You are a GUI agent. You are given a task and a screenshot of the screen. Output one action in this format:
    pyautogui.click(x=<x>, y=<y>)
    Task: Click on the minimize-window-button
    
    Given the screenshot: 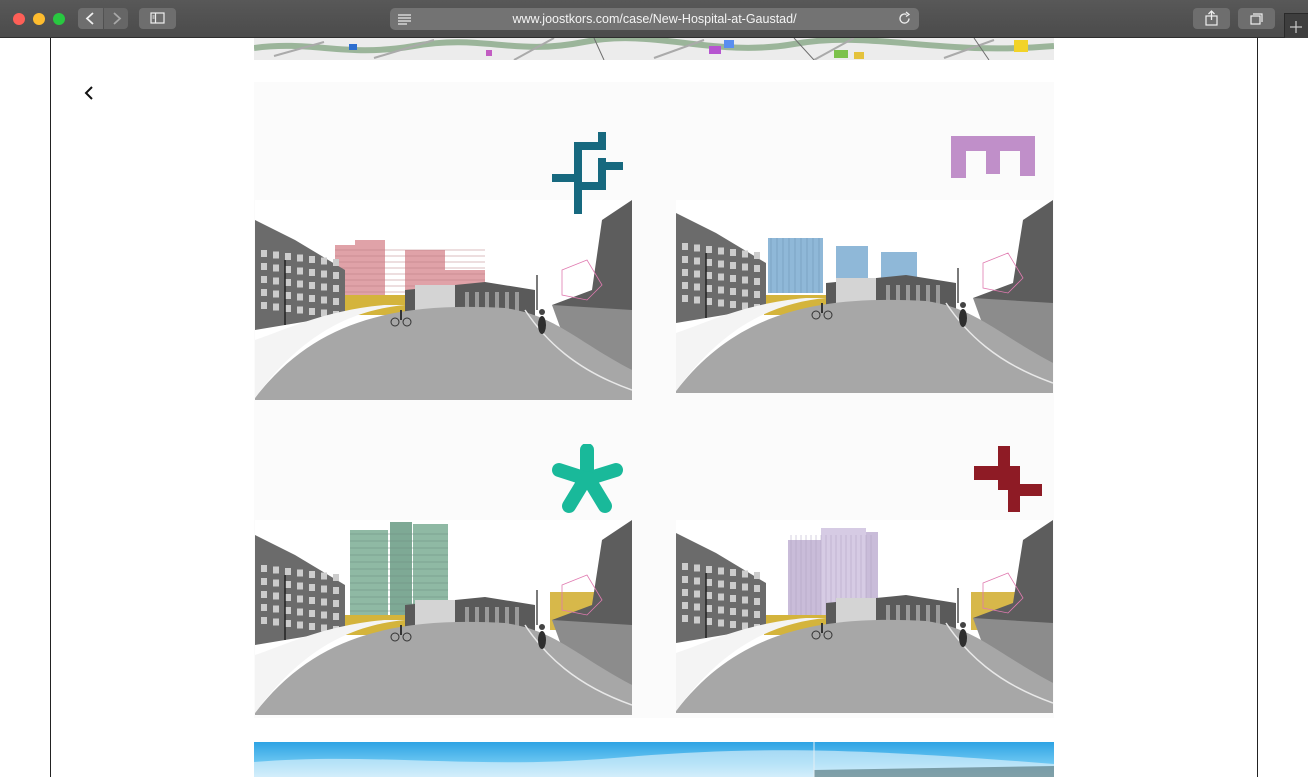 What is the action you would take?
    pyautogui.click(x=39, y=19)
    